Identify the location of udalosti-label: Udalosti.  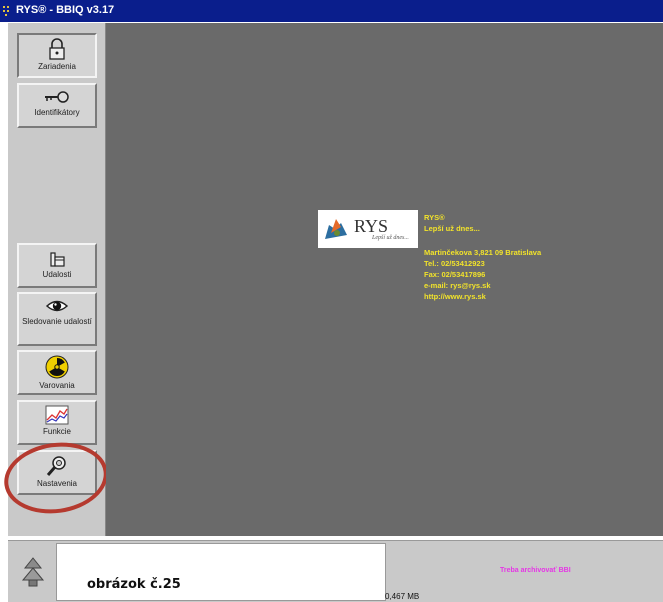
(57, 274).